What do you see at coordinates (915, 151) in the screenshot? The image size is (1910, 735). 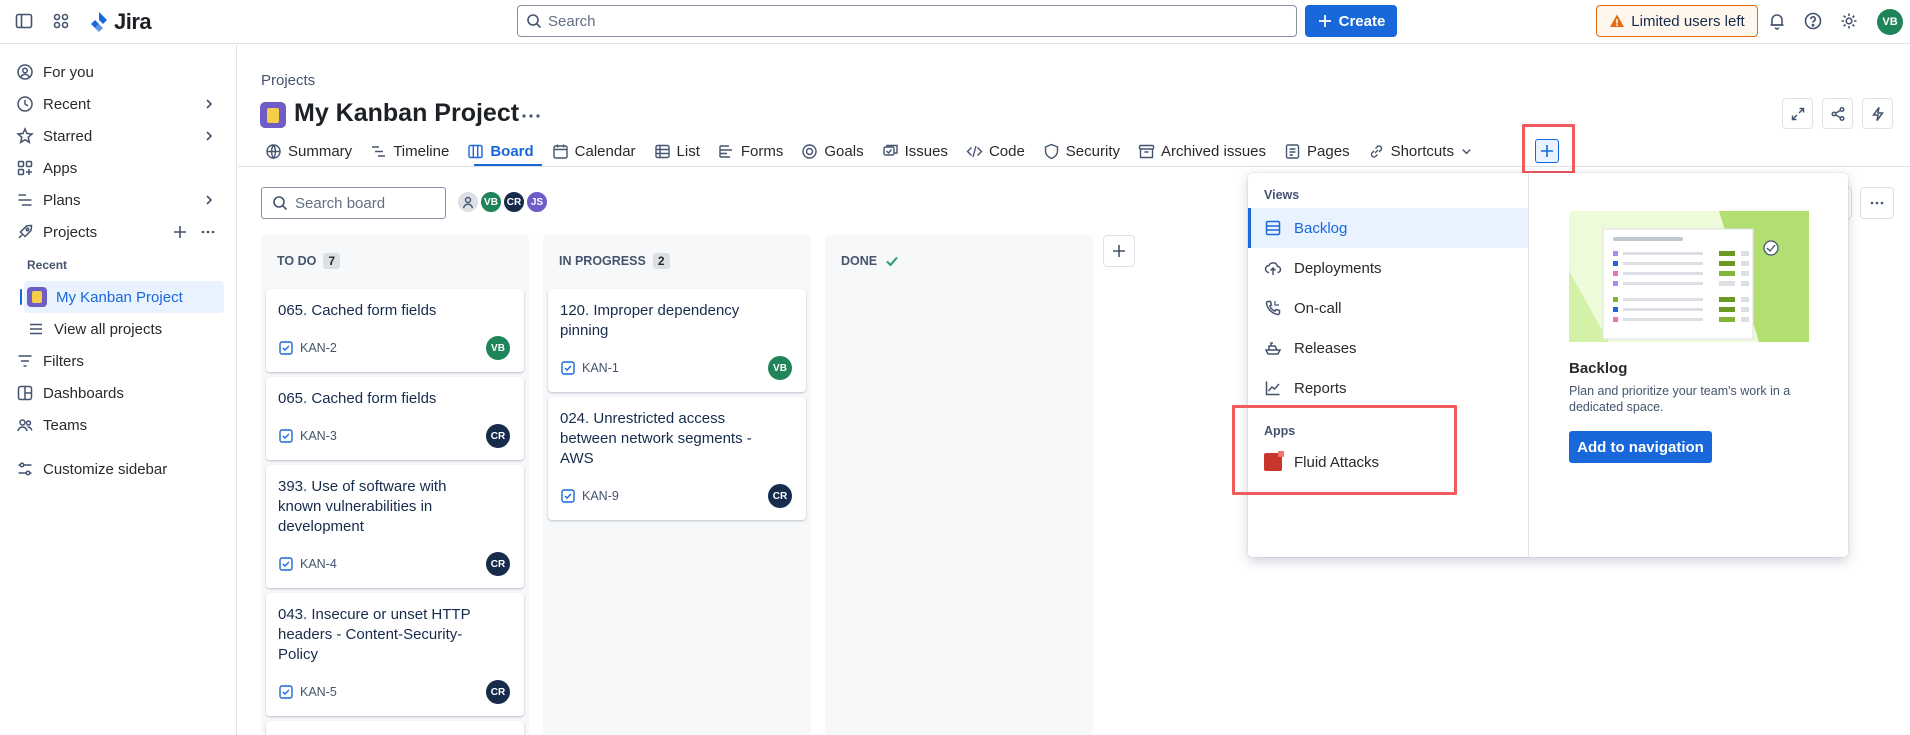 I see `tab-issues: Issues` at bounding box center [915, 151].